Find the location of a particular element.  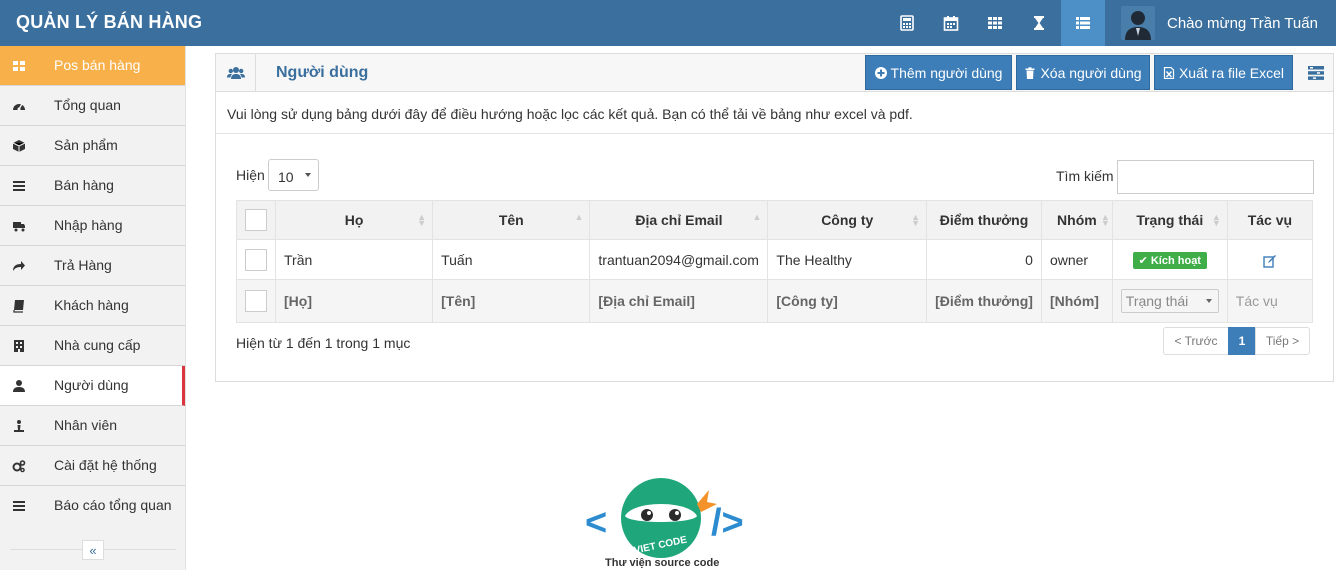

export-excel-button: Xuất ra file Excel is located at coordinates (1223, 72).